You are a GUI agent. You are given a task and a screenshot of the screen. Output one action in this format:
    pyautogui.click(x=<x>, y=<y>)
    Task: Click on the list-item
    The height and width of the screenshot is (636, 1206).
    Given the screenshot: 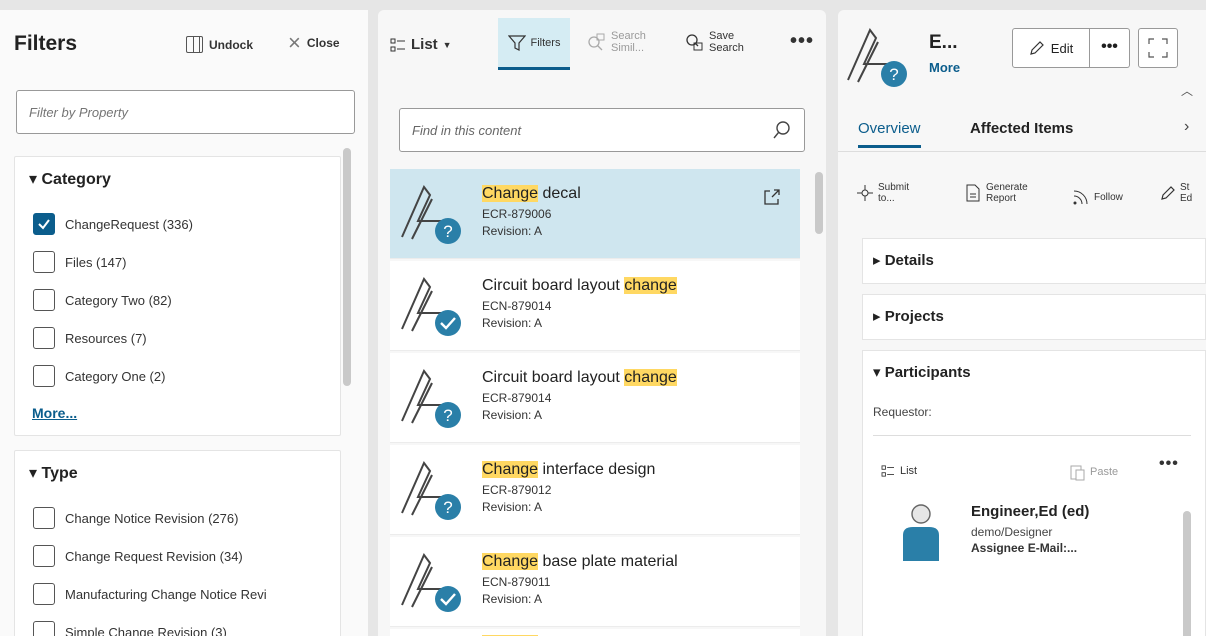 What is the action you would take?
    pyautogui.click(x=595, y=632)
    